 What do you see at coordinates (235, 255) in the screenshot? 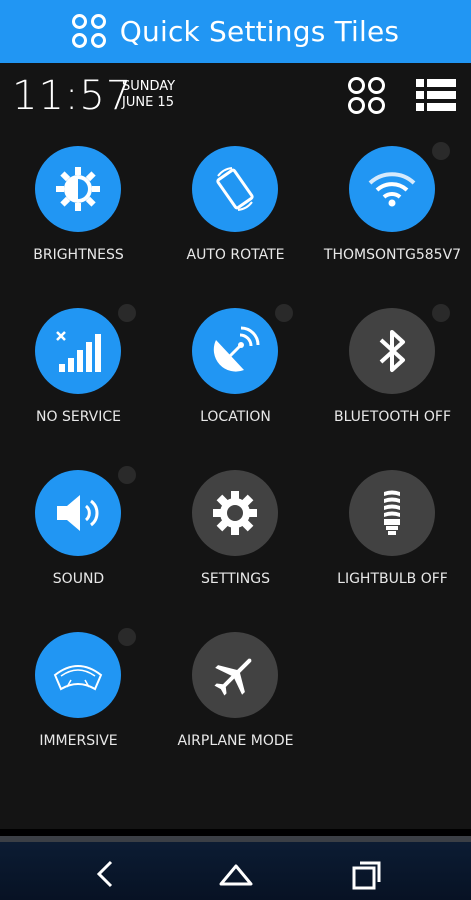
I see `tile-label: AUTO ROTATE` at bounding box center [235, 255].